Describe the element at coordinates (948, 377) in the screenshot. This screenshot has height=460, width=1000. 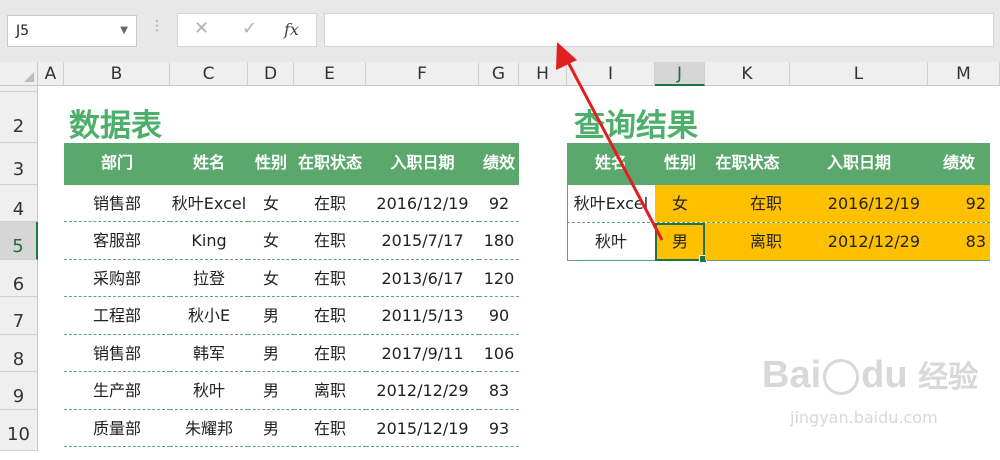
I see `watermark-cn: 经验` at that location.